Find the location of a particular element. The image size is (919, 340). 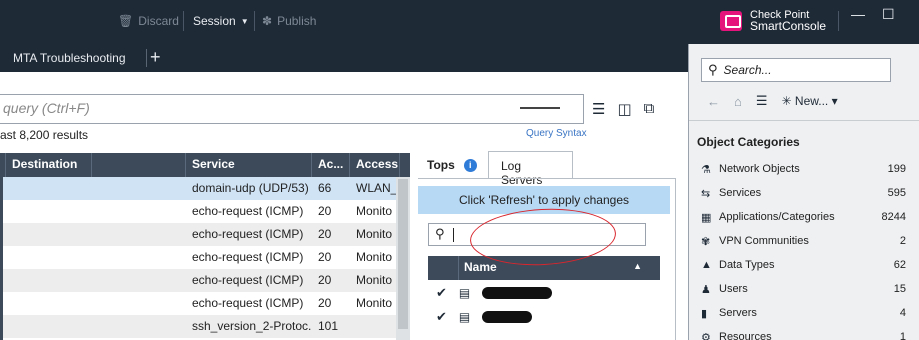

category-resources: ⚙ Resources 1 is located at coordinates (803, 332).